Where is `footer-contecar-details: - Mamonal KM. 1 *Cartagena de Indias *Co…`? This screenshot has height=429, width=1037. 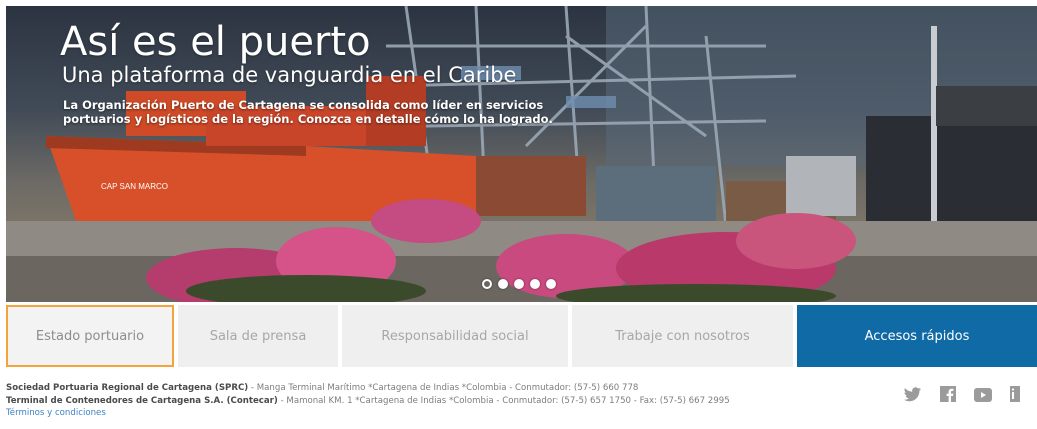
footer-contecar-details: - Mamonal KM. 1 *Cartagena de Indias *Co… is located at coordinates (503, 400).